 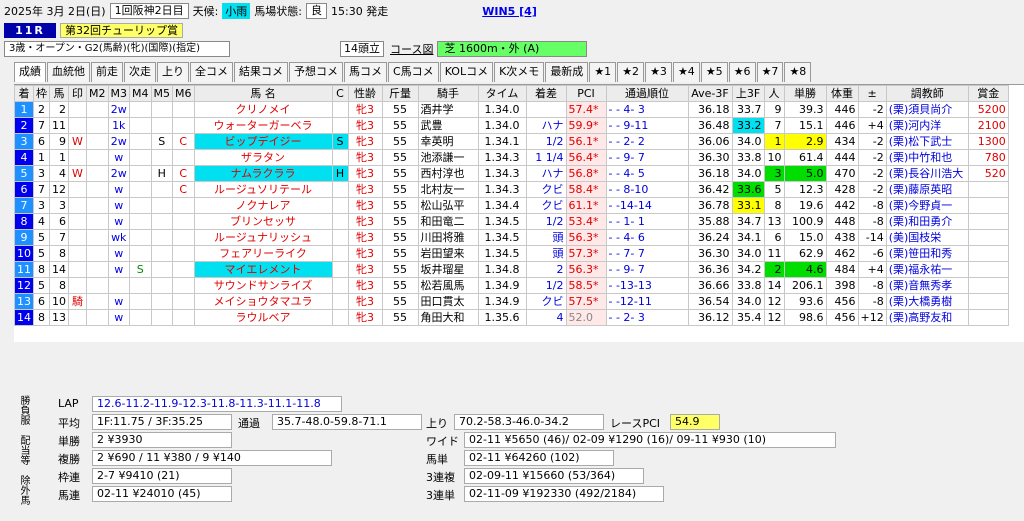 I want to click on side-tab-scratched: 除外馬, so click(x=23, y=490).